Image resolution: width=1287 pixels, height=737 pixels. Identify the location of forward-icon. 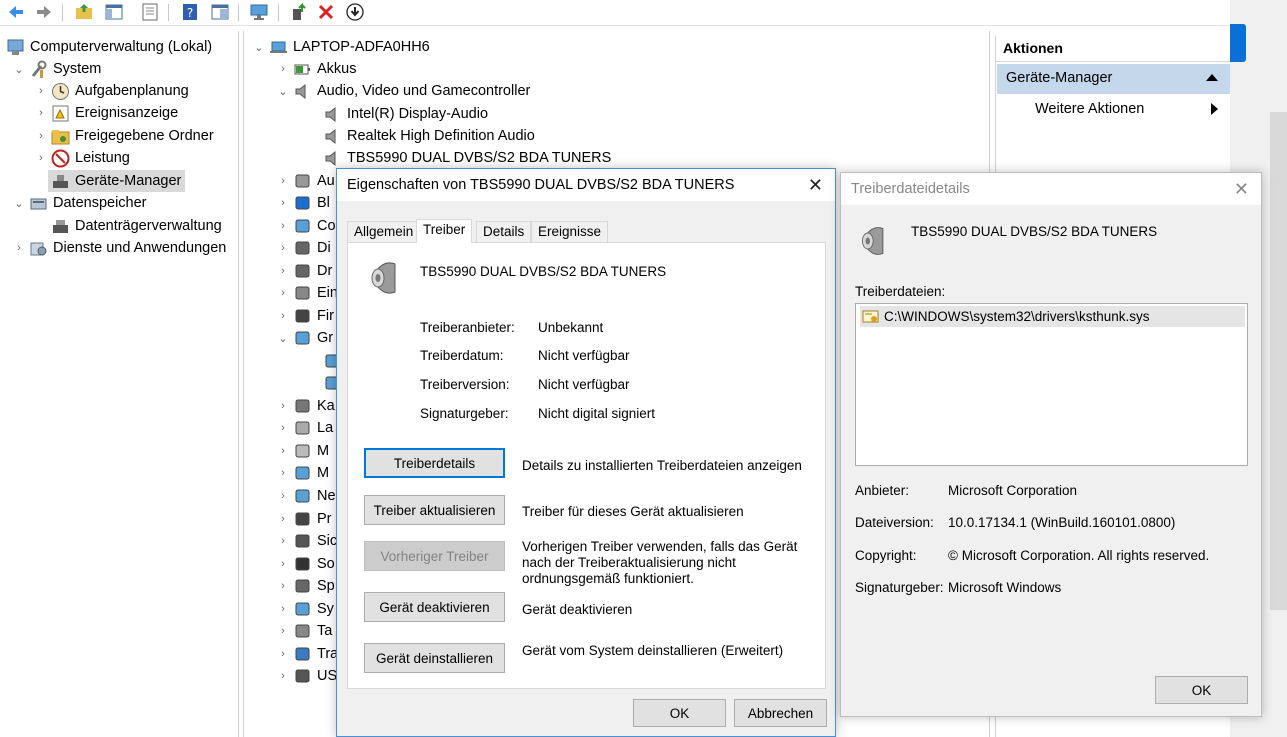
(44, 12).